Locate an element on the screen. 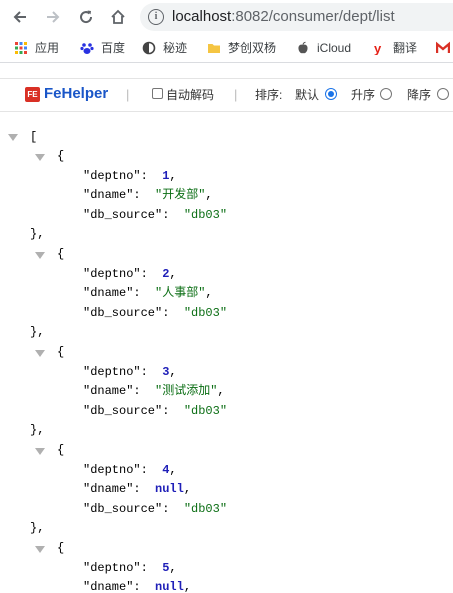 This screenshot has width=453, height=593. address-bar: i localhost:8082/consumer/dept/list is located at coordinates (296, 17).